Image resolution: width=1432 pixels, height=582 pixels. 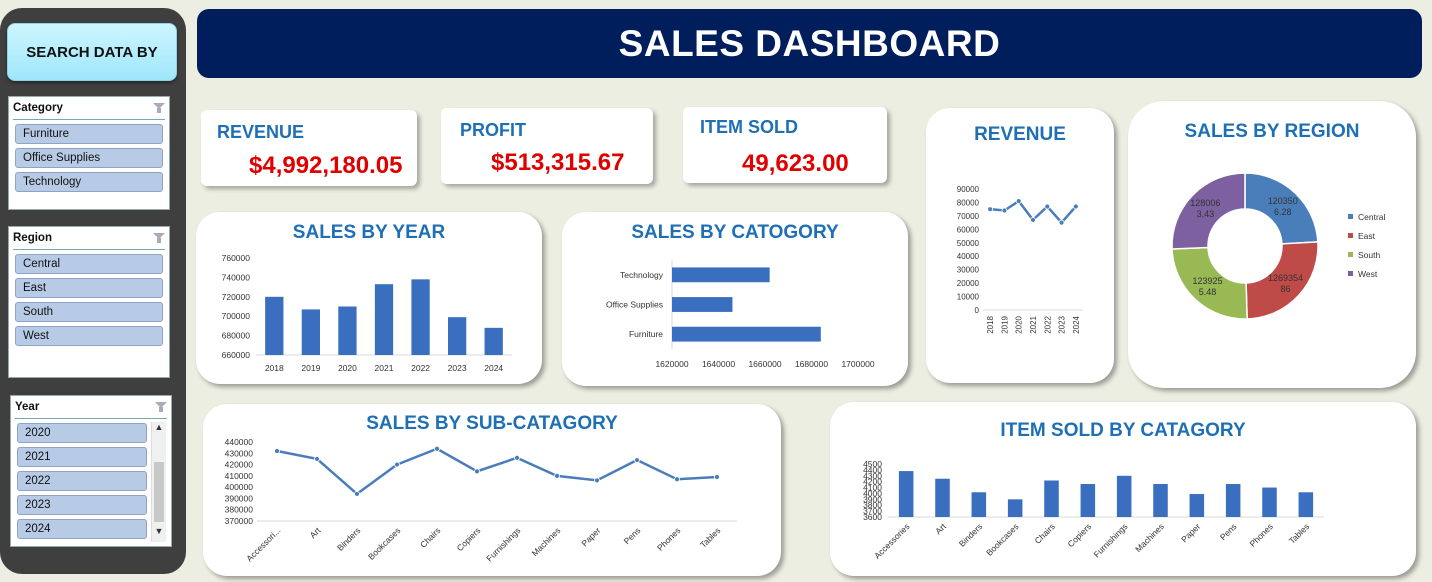 I want to click on slicer-item-technology: Technology, so click(x=89, y=182).